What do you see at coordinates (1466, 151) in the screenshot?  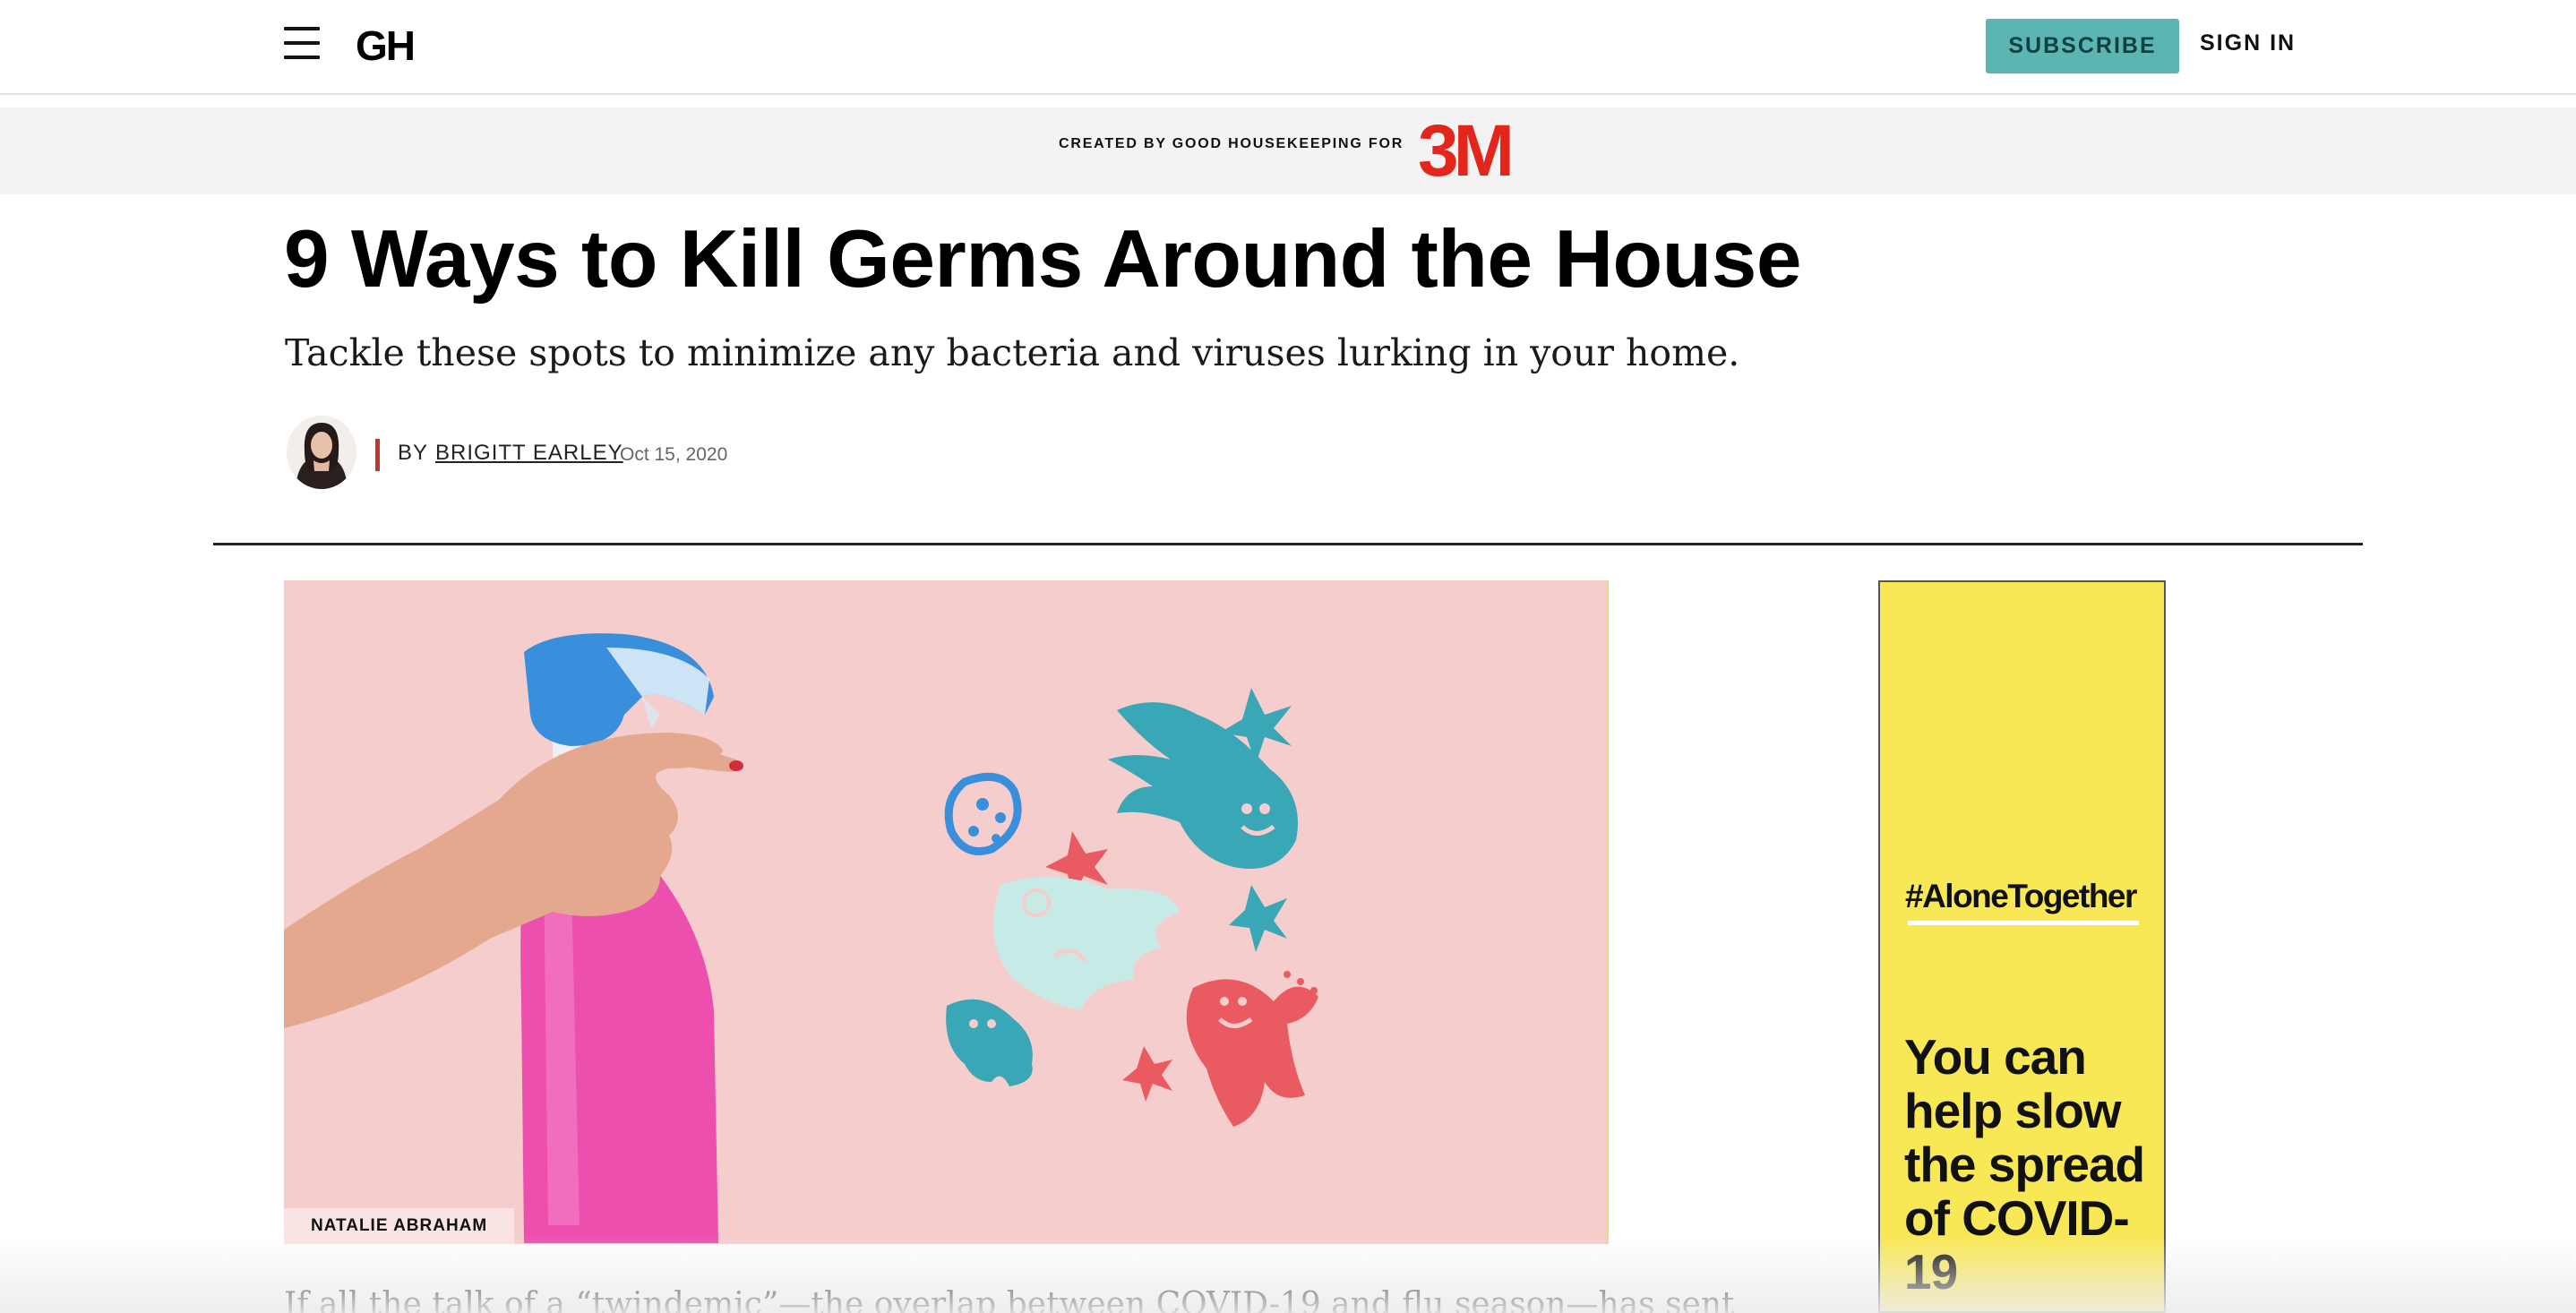 I see `sponsor-logo: 3M` at bounding box center [1466, 151].